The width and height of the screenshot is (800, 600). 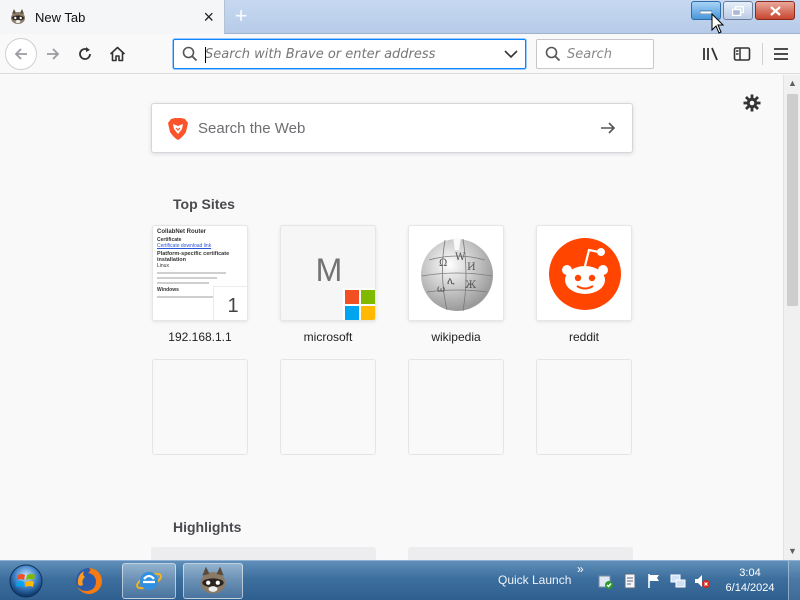 I want to click on internet-explorer-icon, so click(x=149, y=581).